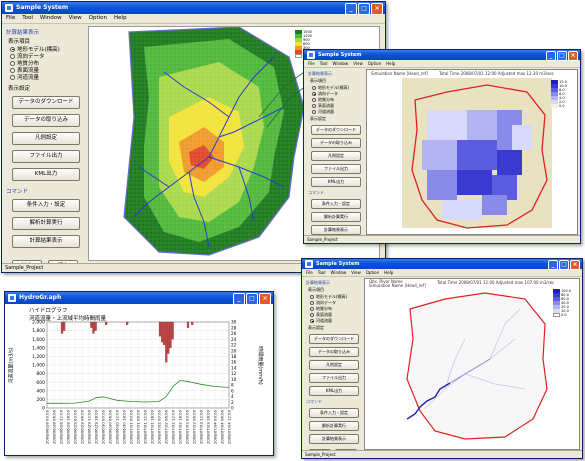 The width and height of the screenshot is (585, 461). What do you see at coordinates (139, 298) in the screenshot?
I see `hydrograph-titlebar: HydroGr.aph _ □ ×` at bounding box center [139, 298].